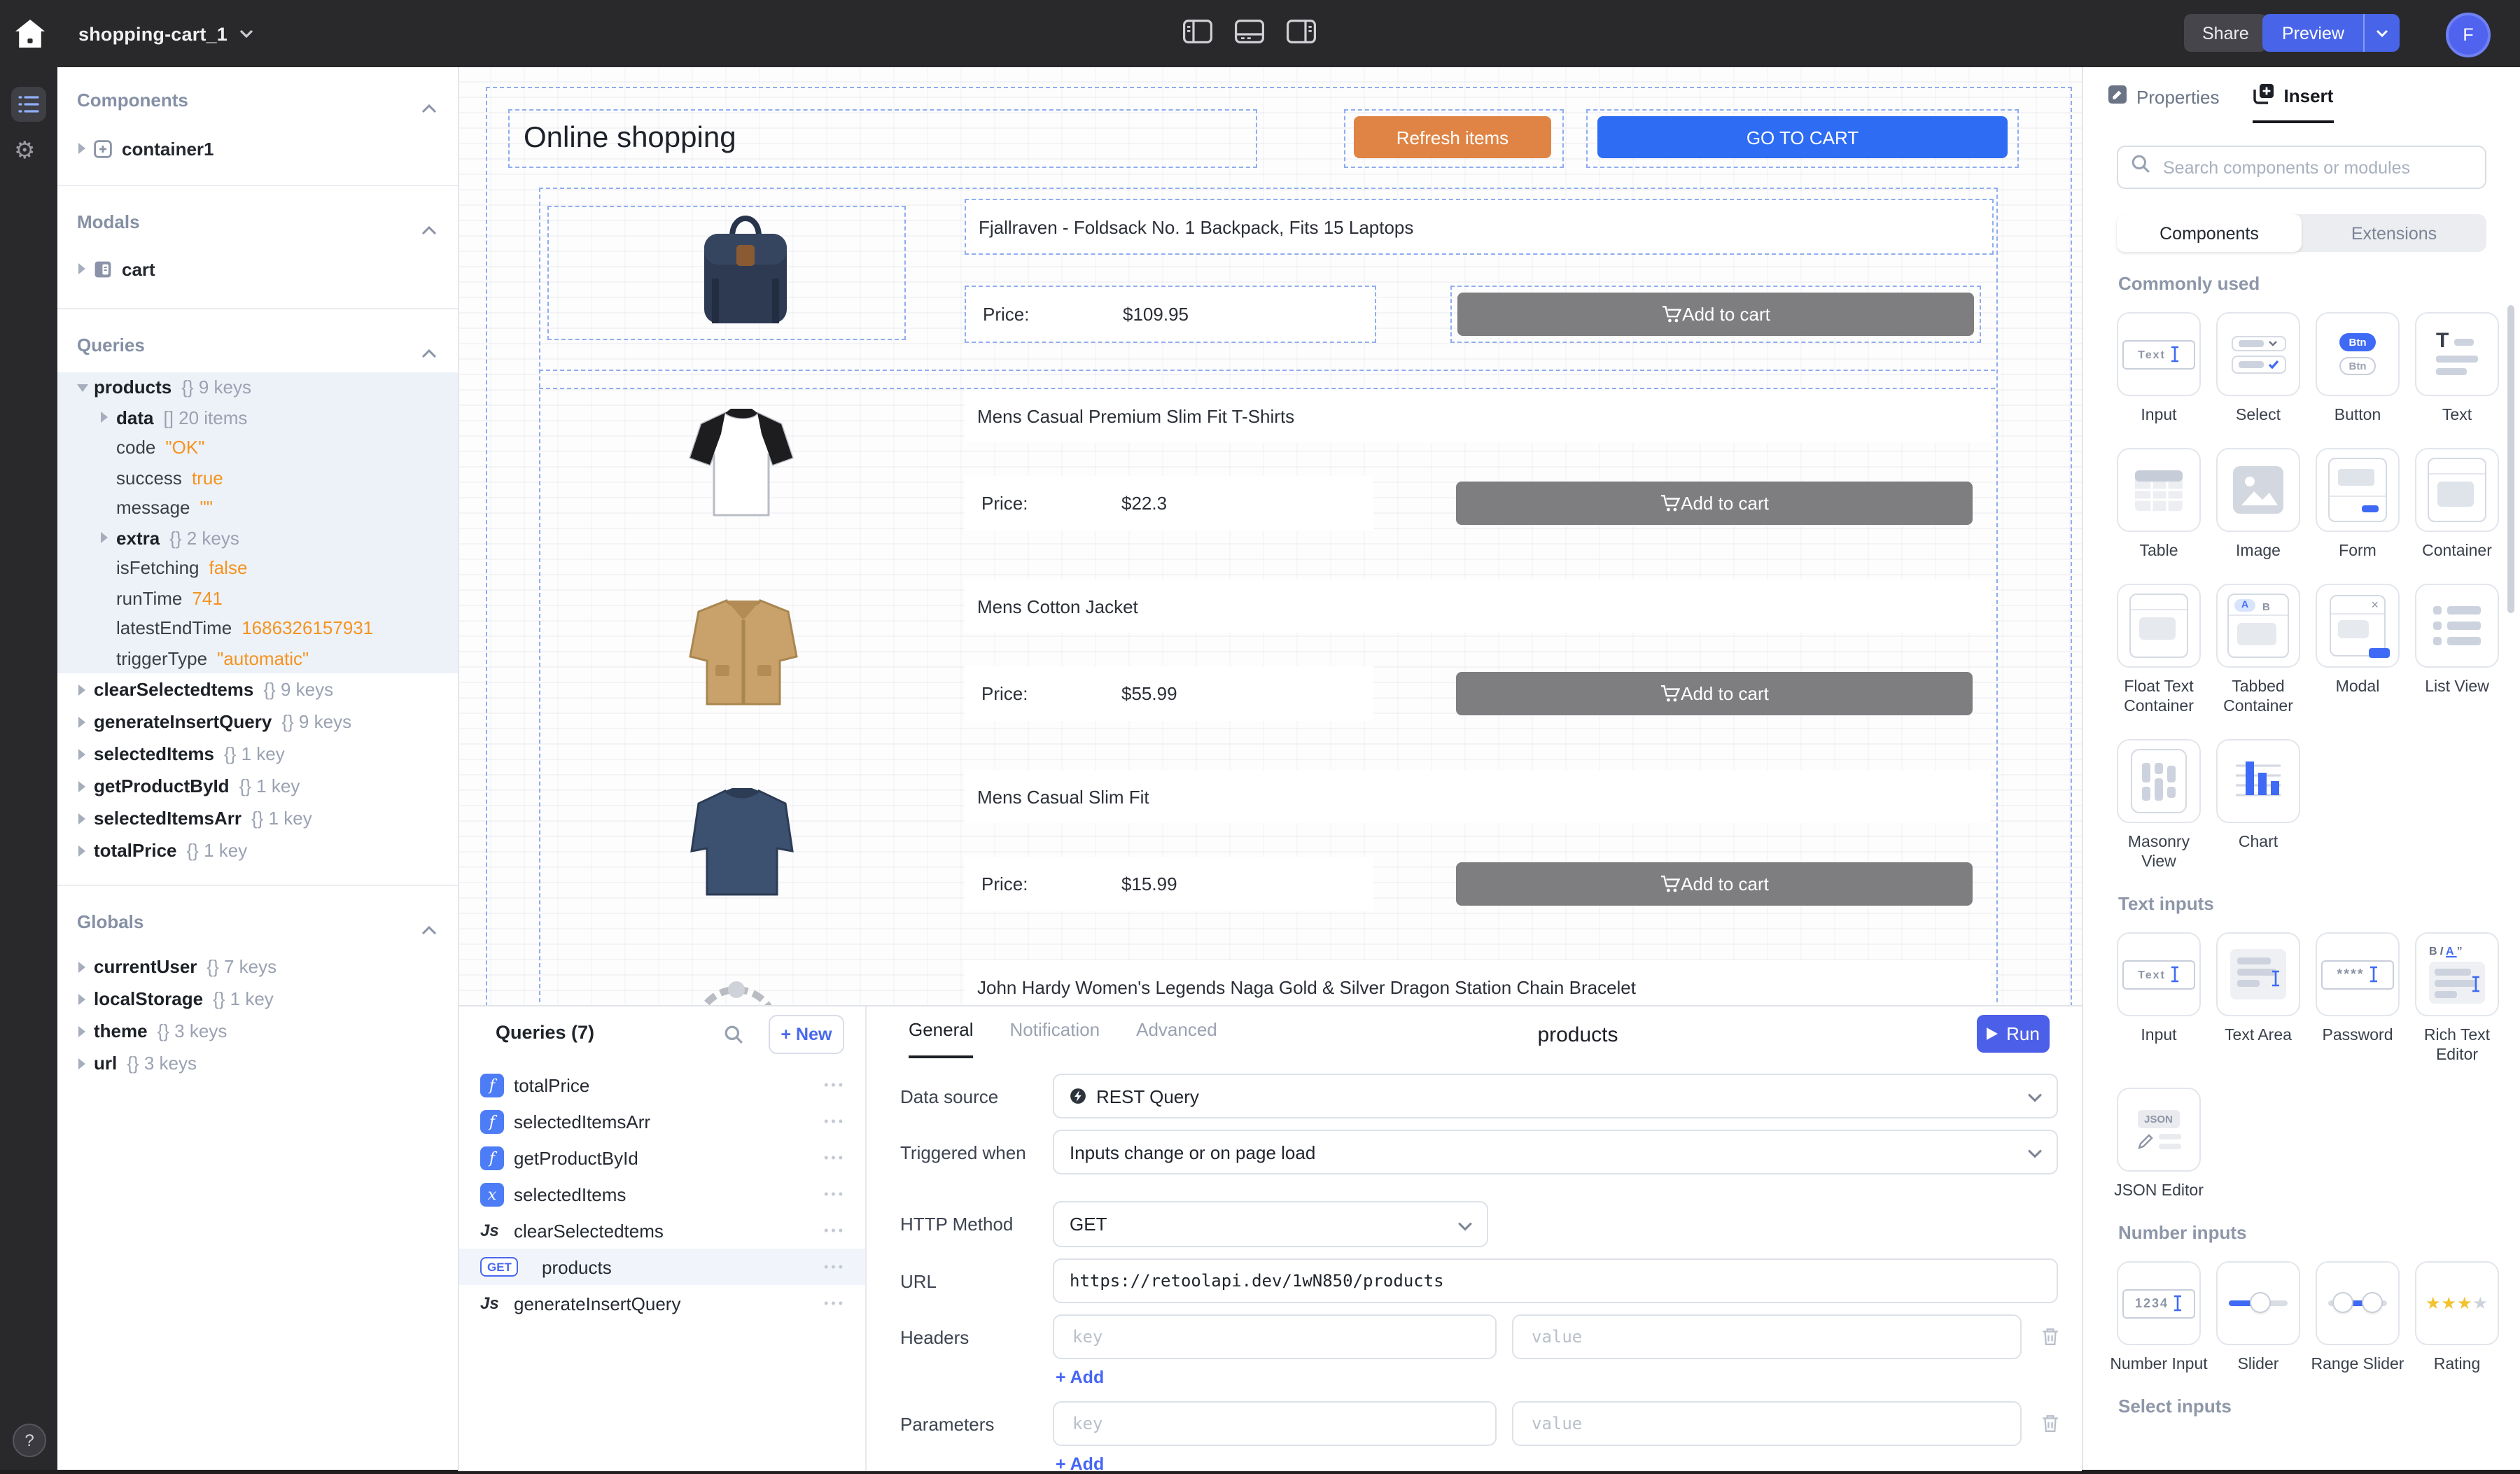 This screenshot has width=2520, height=1474. Describe the element at coordinates (257, 818) in the screenshot. I see `tree-node-selectedItemsArr: selectedItemsArr {} 1 key` at that location.